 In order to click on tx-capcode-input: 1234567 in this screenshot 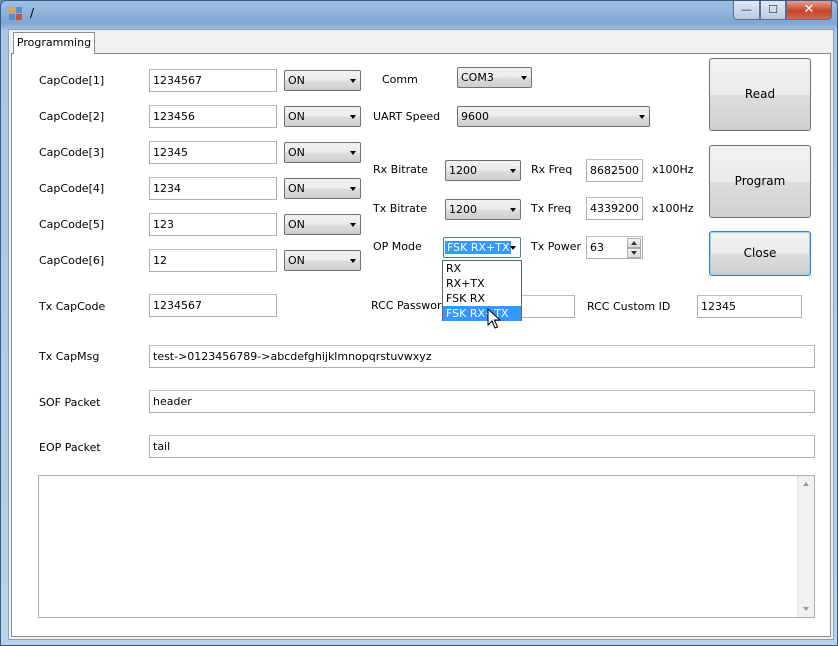, I will do `click(213, 305)`.